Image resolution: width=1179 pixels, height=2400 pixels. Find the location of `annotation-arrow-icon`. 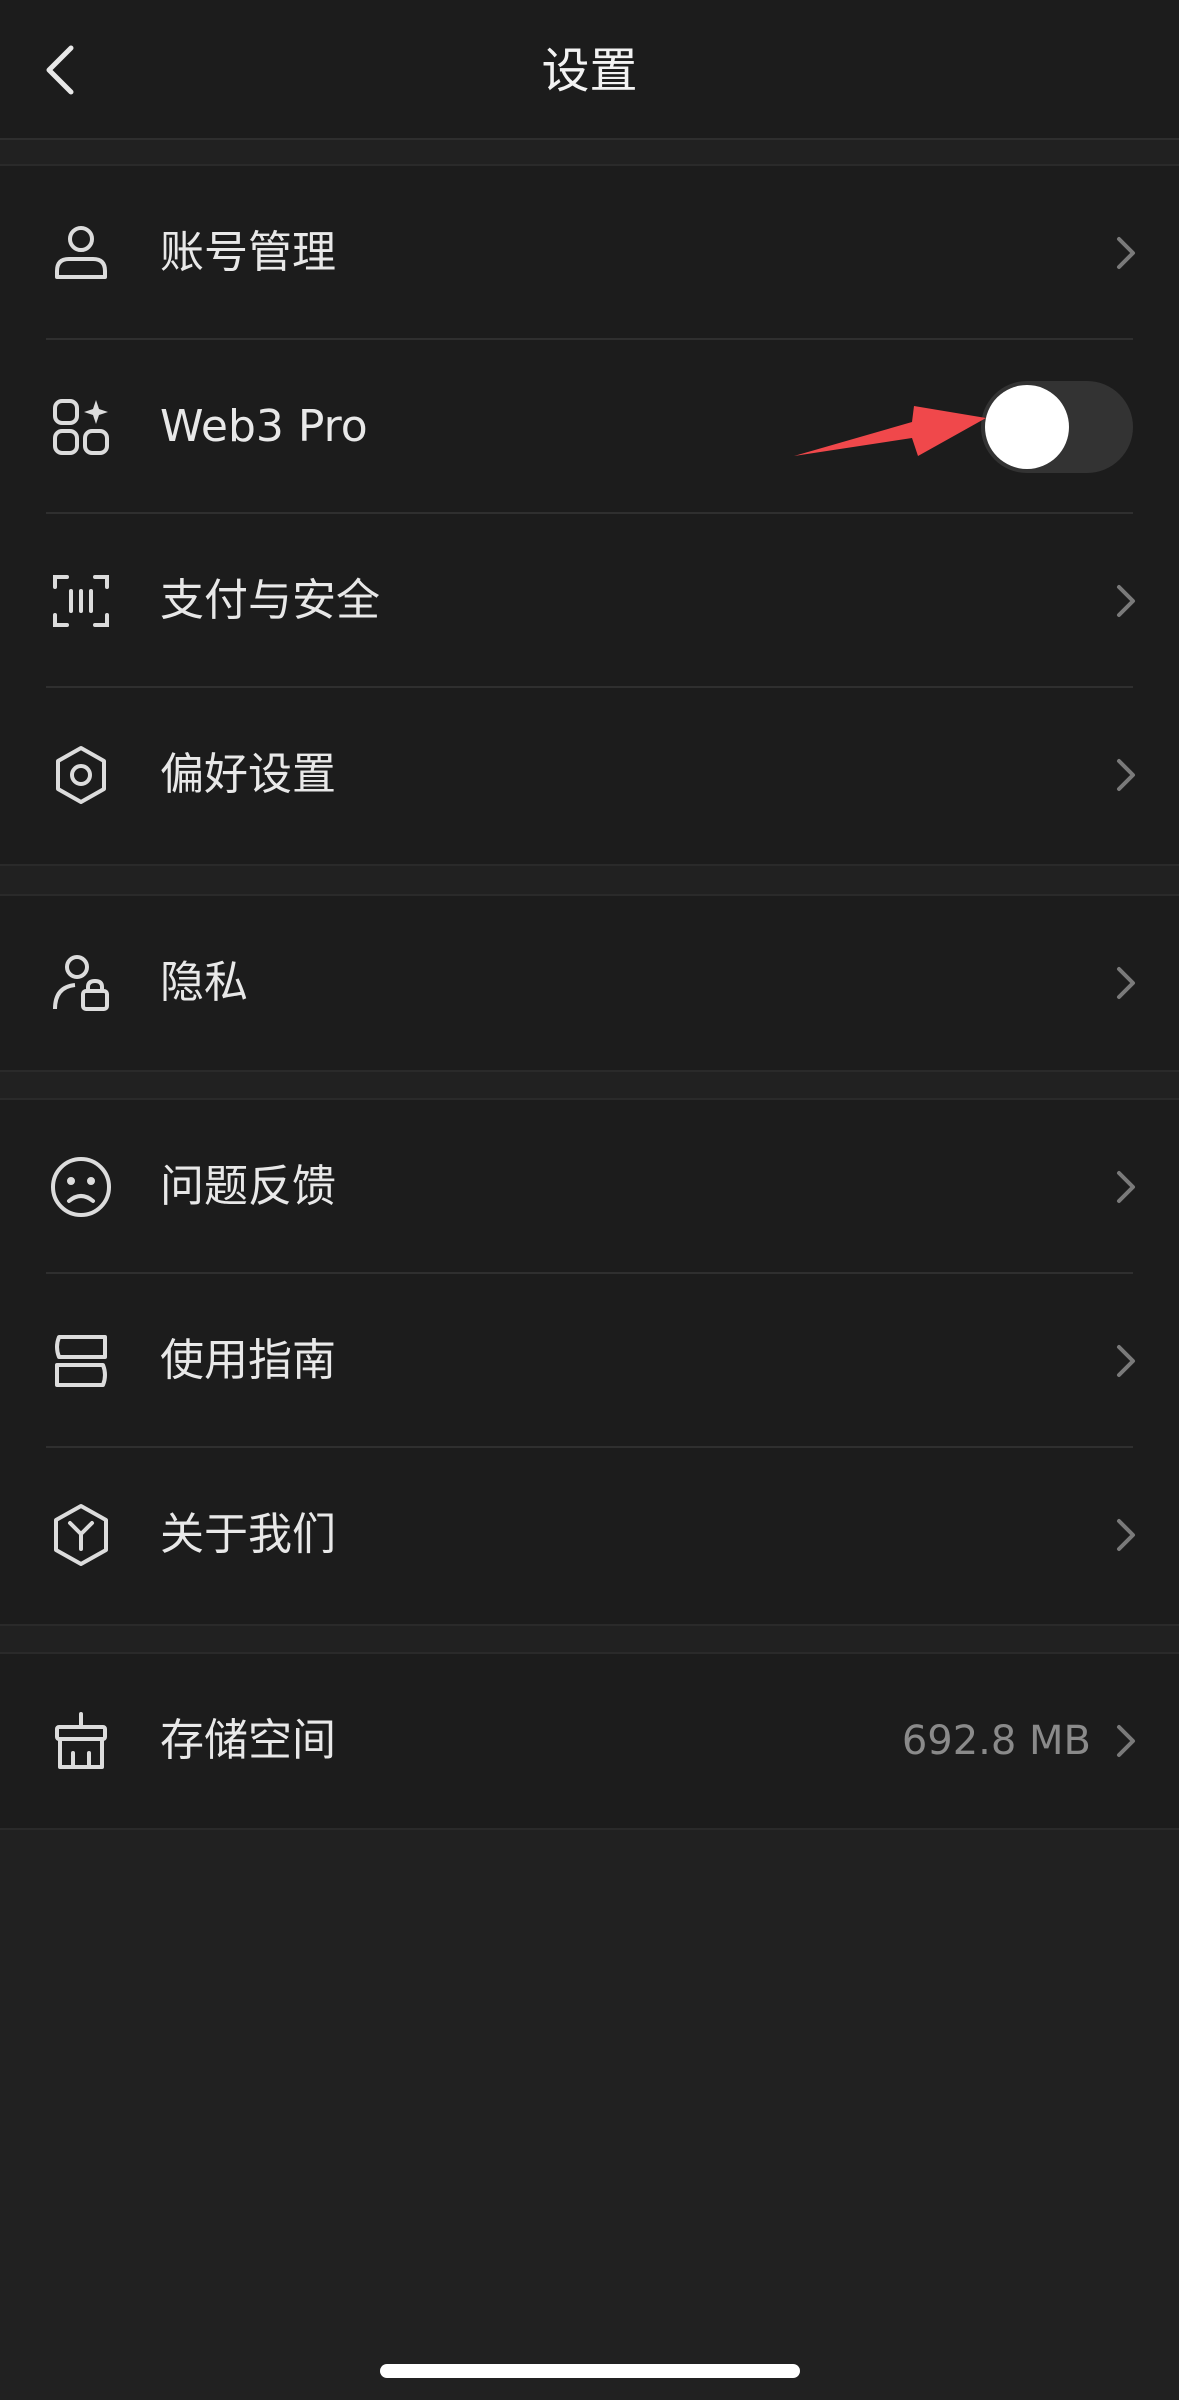

annotation-arrow-icon is located at coordinates (890, 431).